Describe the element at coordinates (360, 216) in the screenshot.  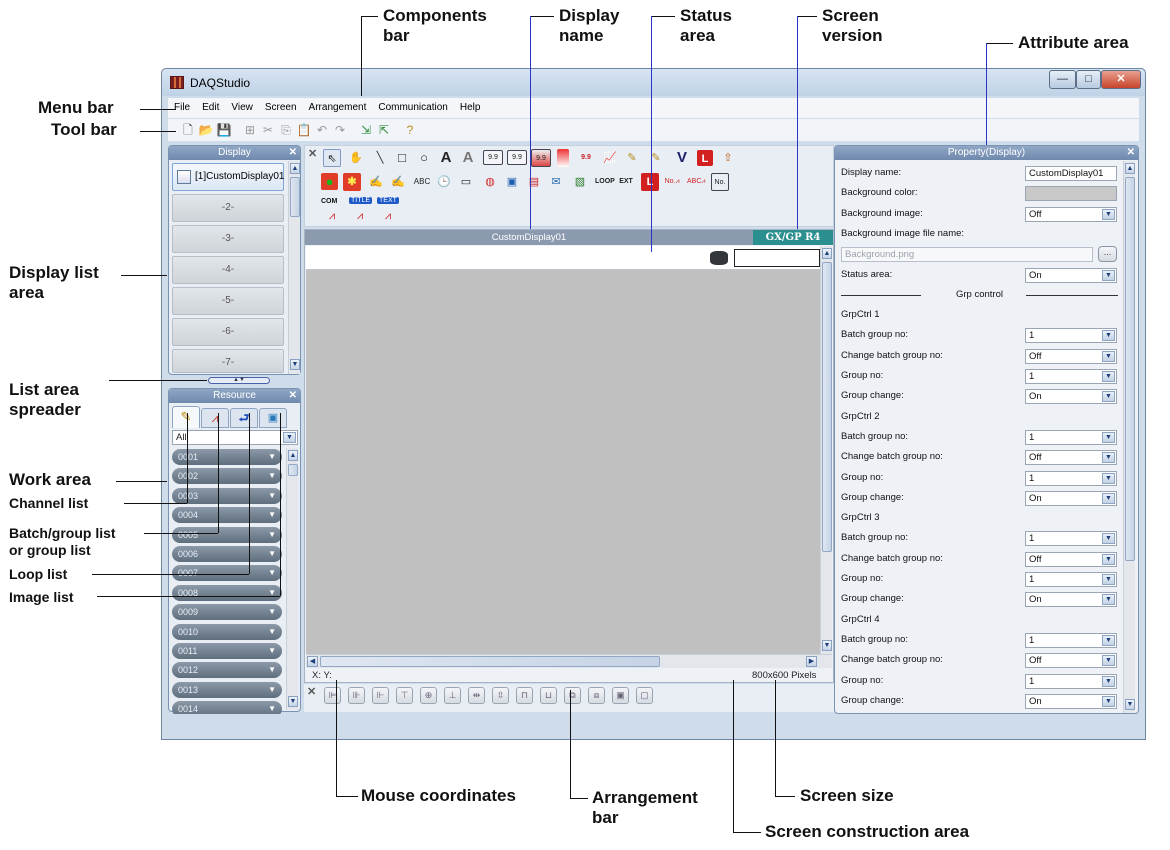
I see `title-group-icon: ⩘` at that location.